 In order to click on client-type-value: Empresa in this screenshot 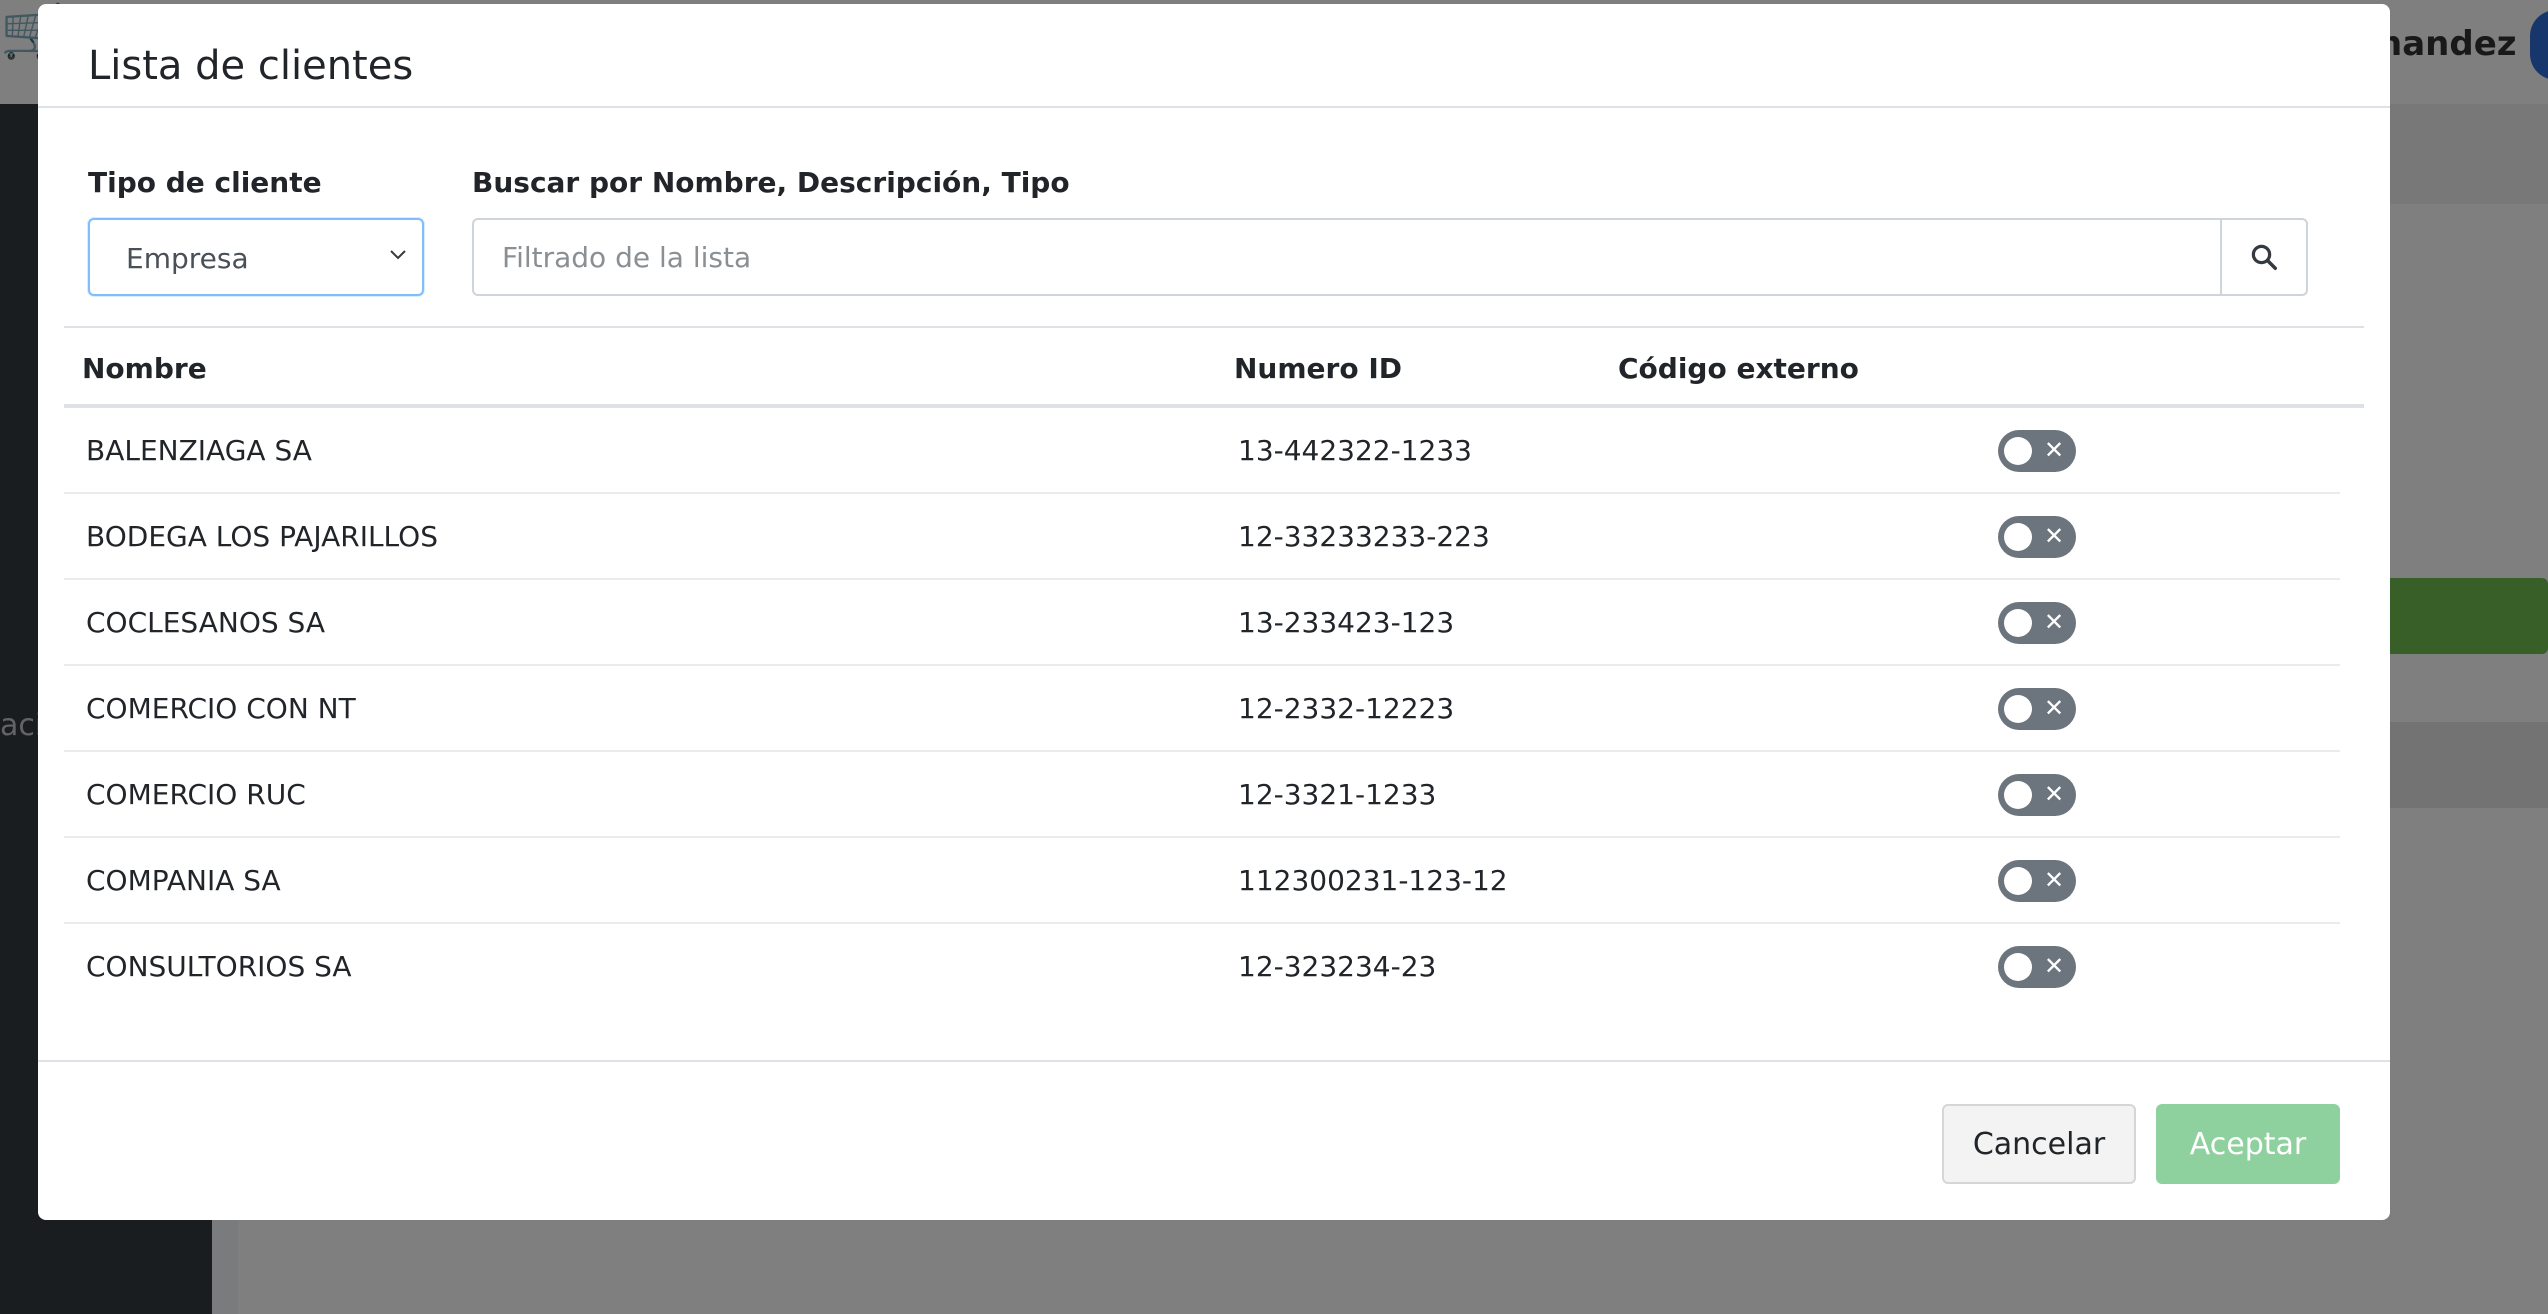, I will do `click(187, 258)`.